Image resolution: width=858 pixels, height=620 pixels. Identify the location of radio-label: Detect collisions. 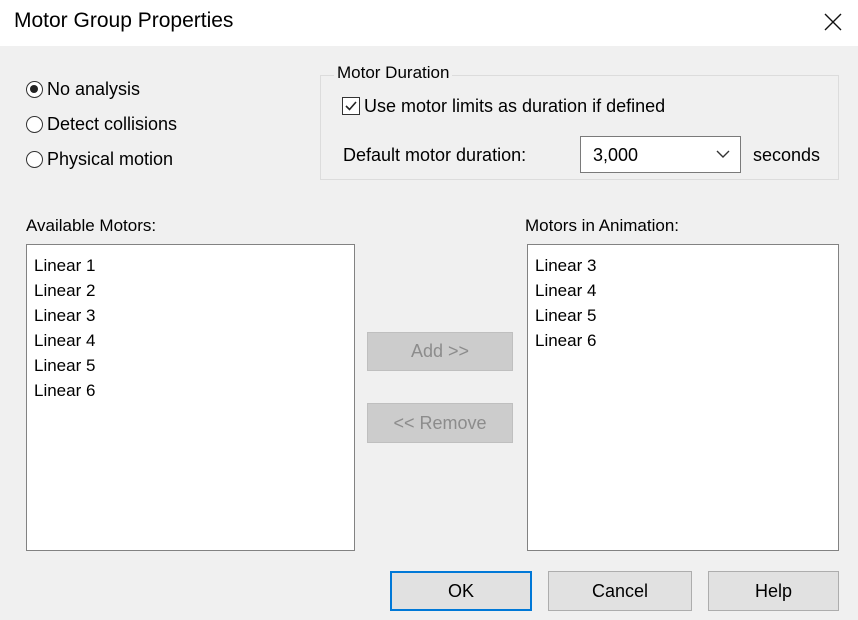
(112, 124).